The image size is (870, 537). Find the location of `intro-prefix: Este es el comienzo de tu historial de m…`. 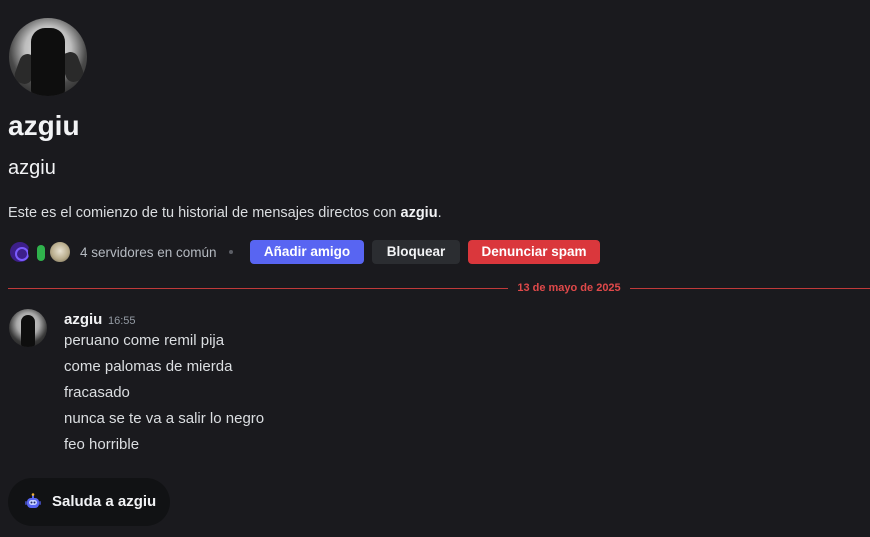

intro-prefix: Este es el comienzo de tu historial de m… is located at coordinates (204, 213).